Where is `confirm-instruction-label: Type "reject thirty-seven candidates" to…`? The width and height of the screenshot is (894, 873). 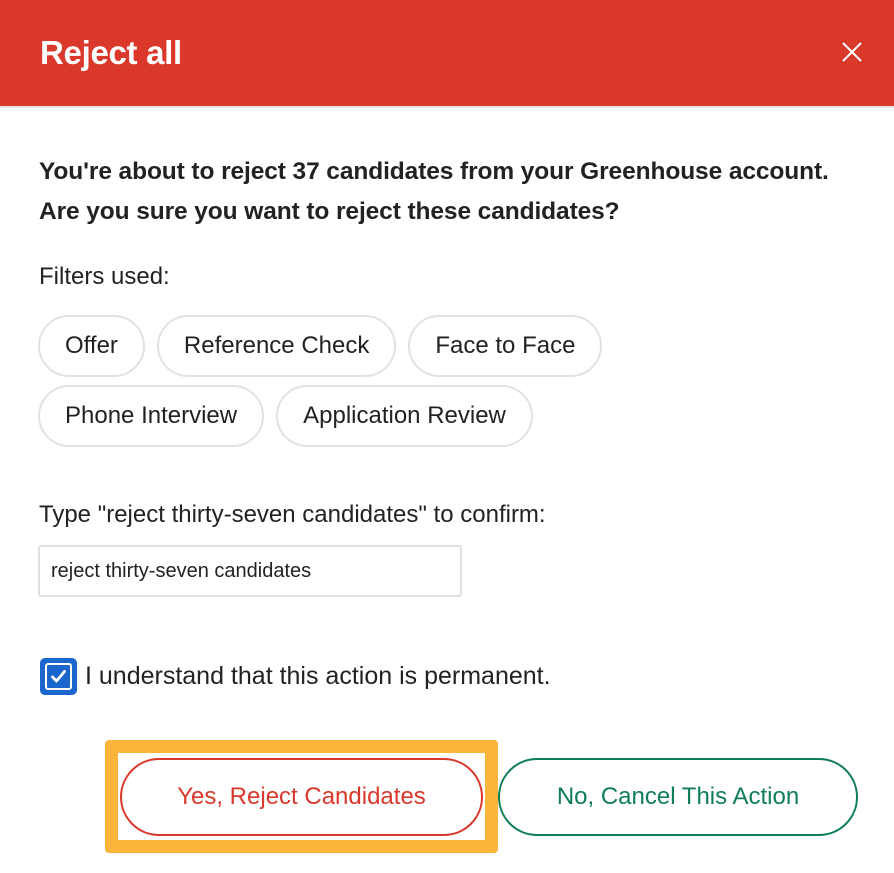
confirm-instruction-label: Type "reject thirty-seven candidates" to… is located at coordinates (292, 514).